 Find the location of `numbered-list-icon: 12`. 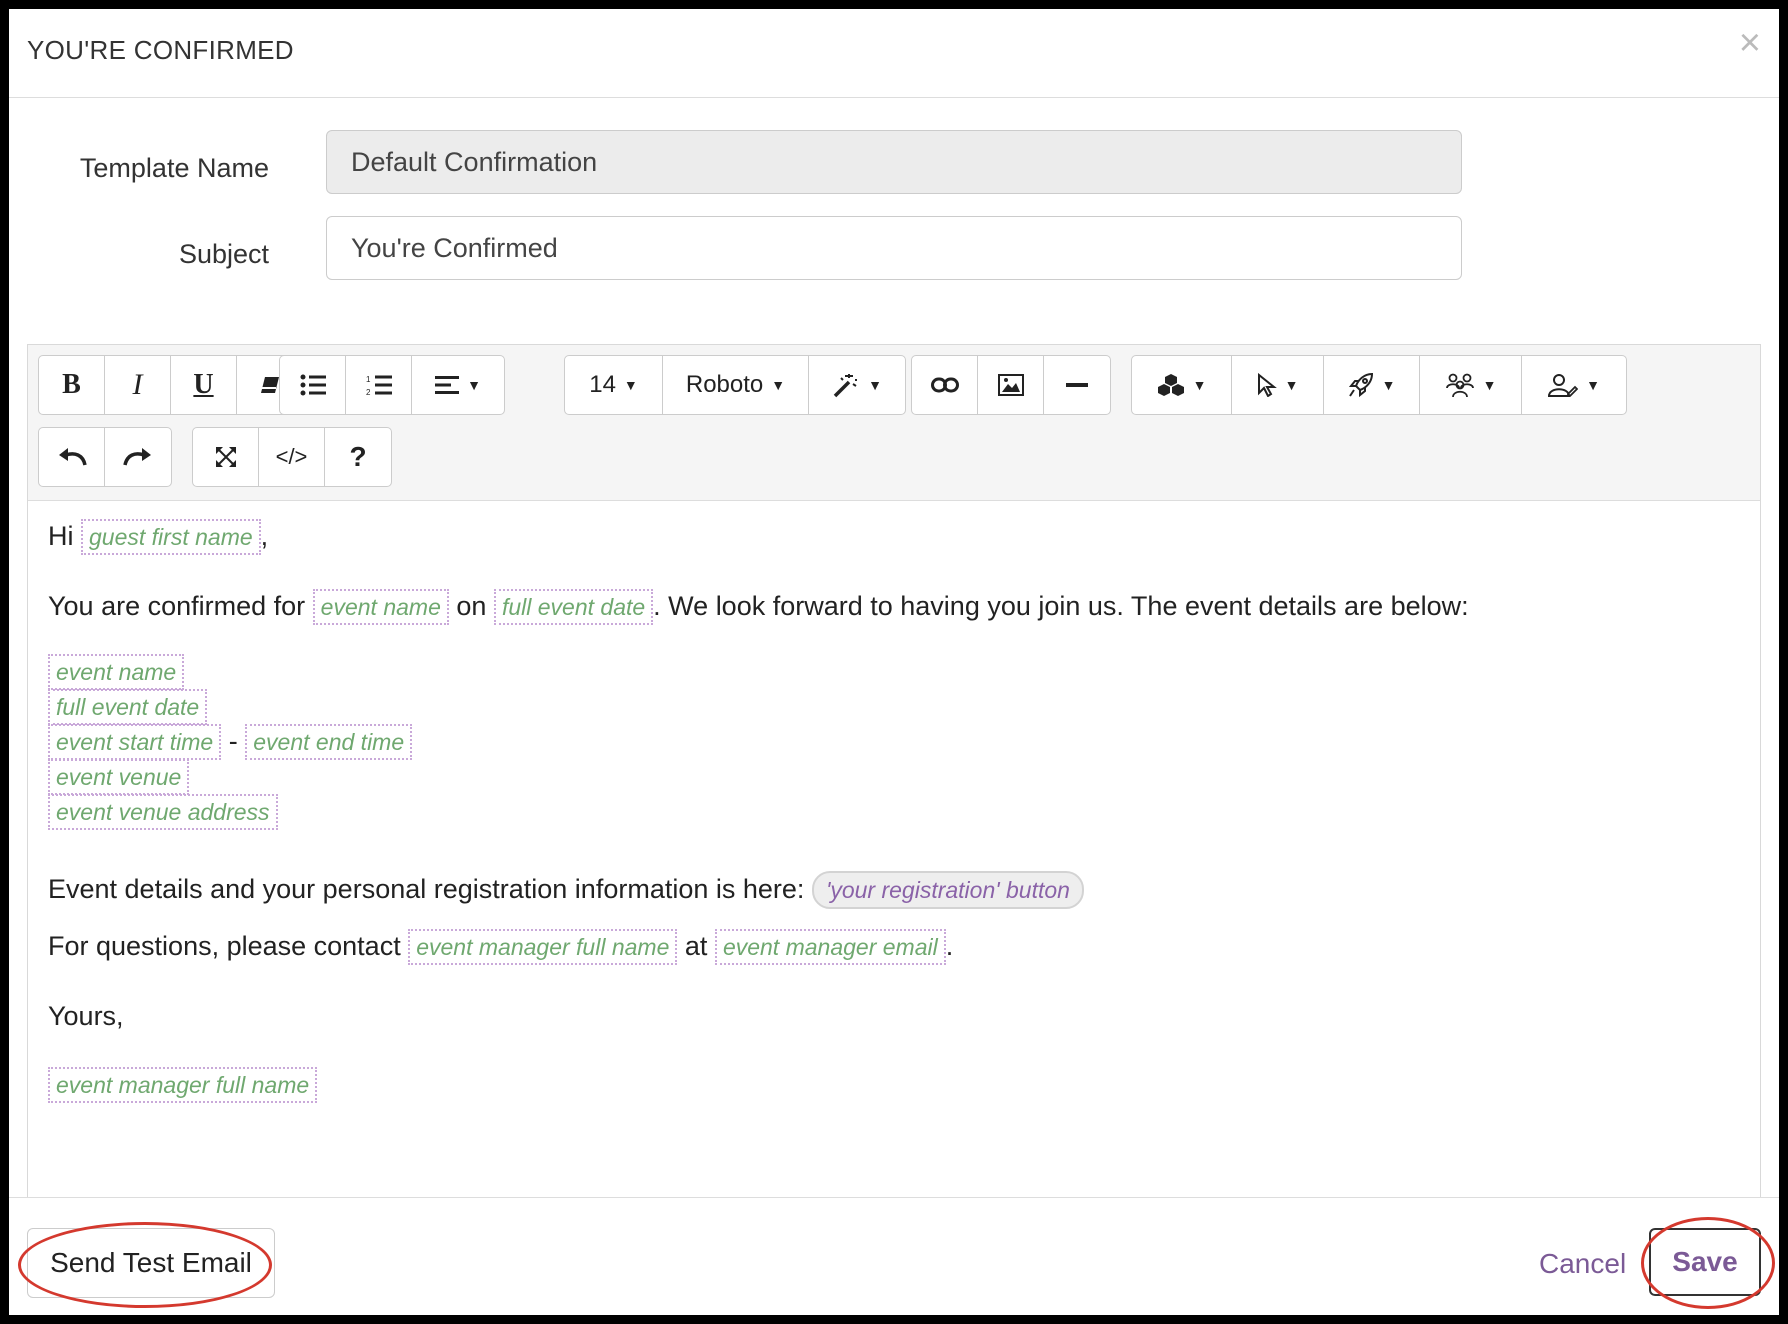

numbered-list-icon: 12 is located at coordinates (379, 385).